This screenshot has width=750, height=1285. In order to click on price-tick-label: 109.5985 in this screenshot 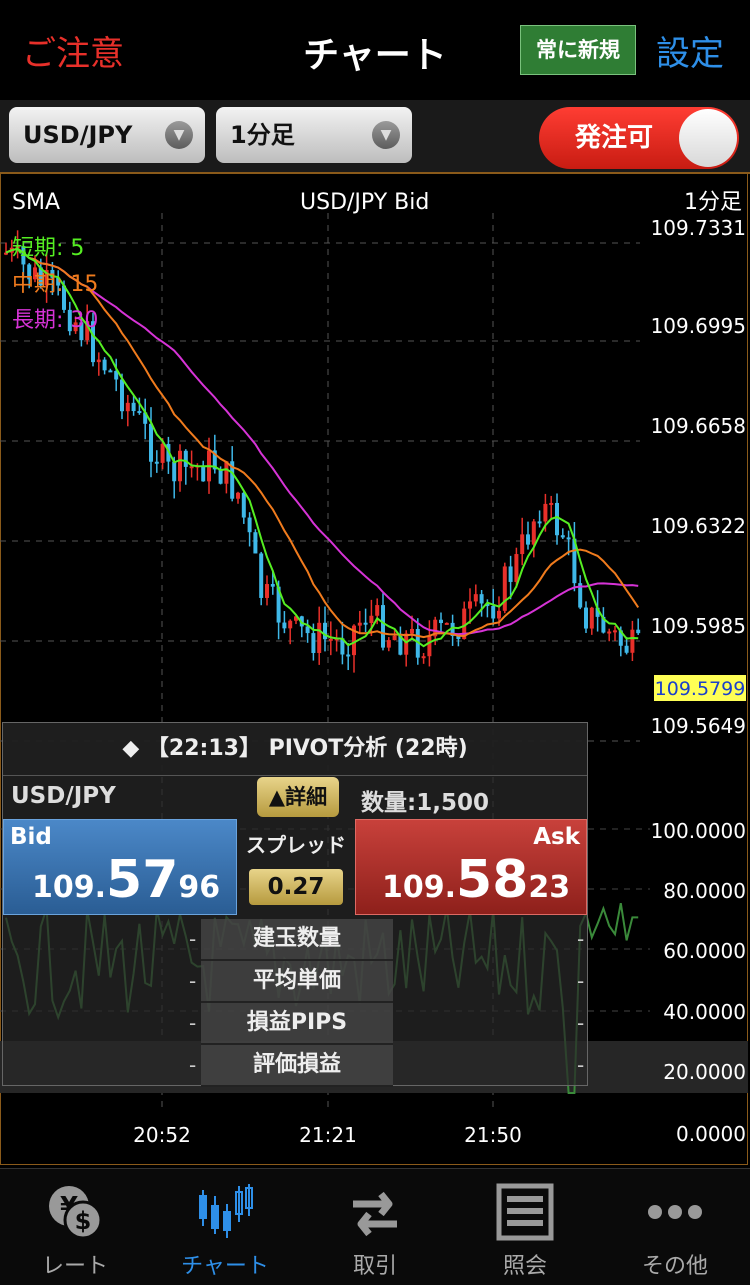, I will do `click(698, 626)`.